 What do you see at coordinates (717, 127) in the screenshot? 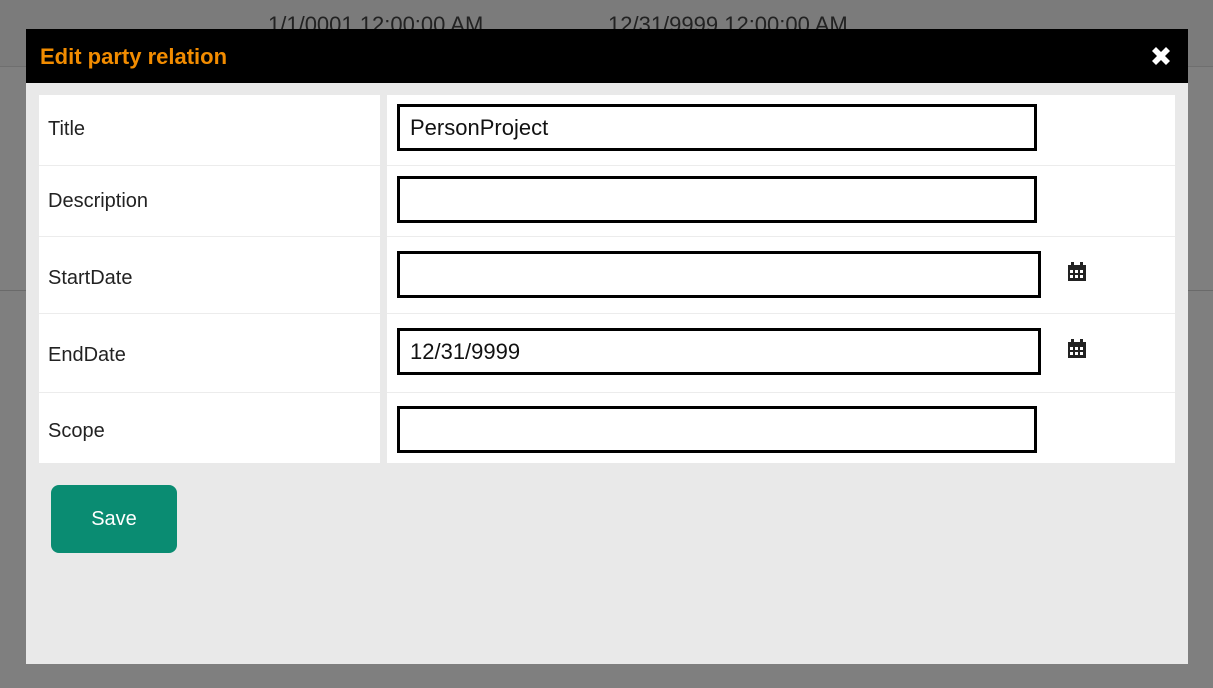
I see `title-input` at bounding box center [717, 127].